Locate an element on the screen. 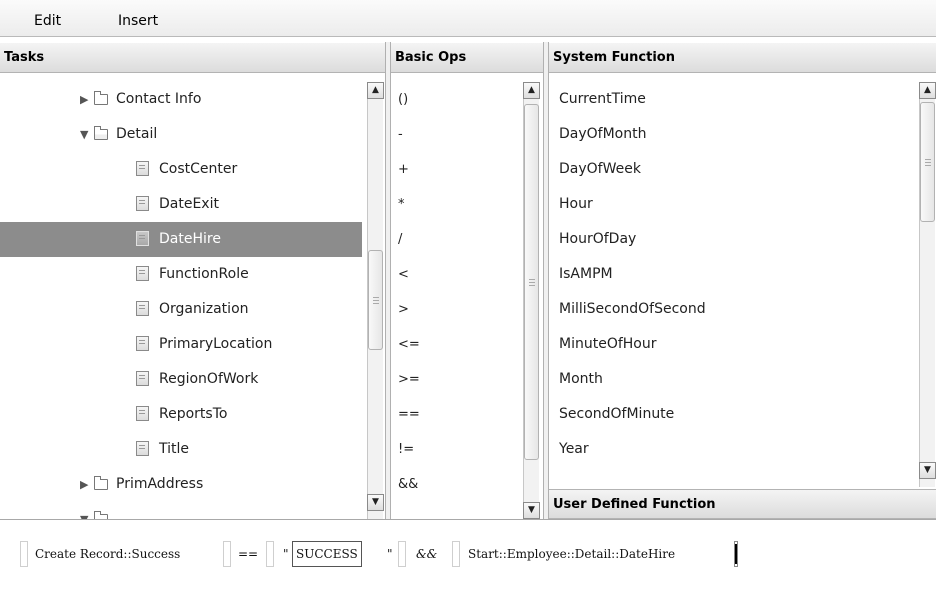  system-function-header: System Function is located at coordinates (742, 58).